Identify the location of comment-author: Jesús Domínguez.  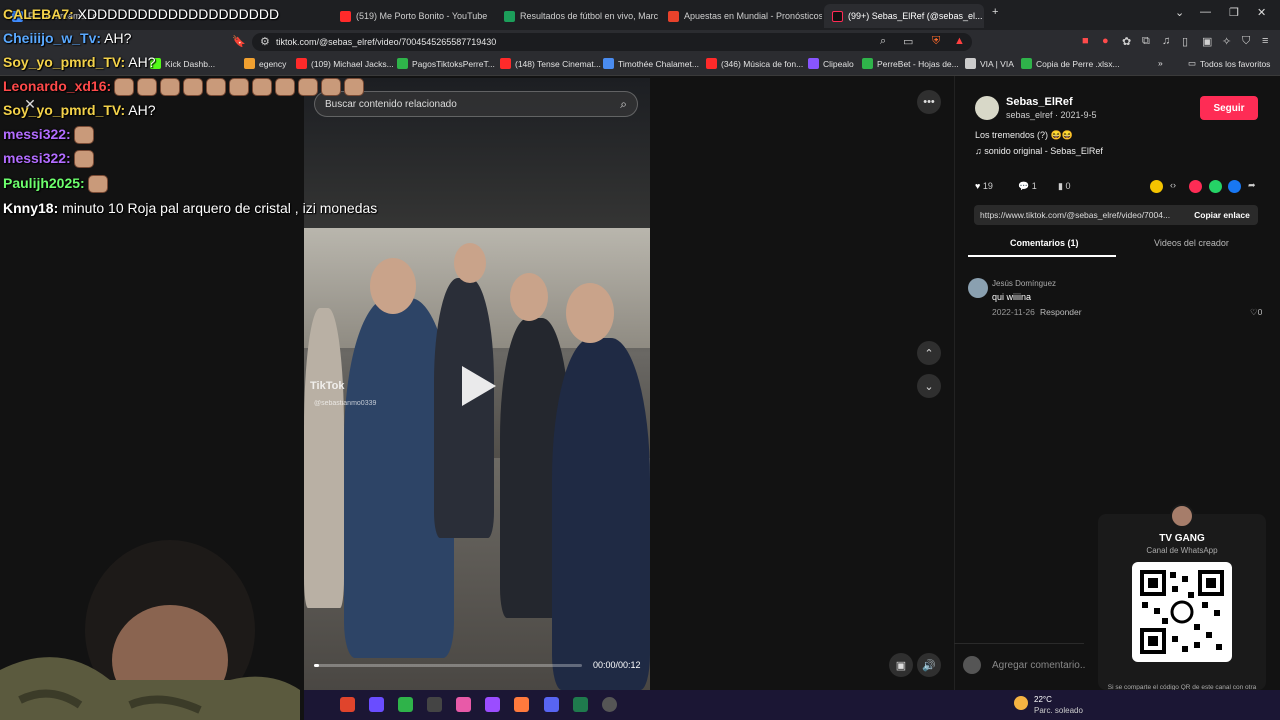
(1024, 283).